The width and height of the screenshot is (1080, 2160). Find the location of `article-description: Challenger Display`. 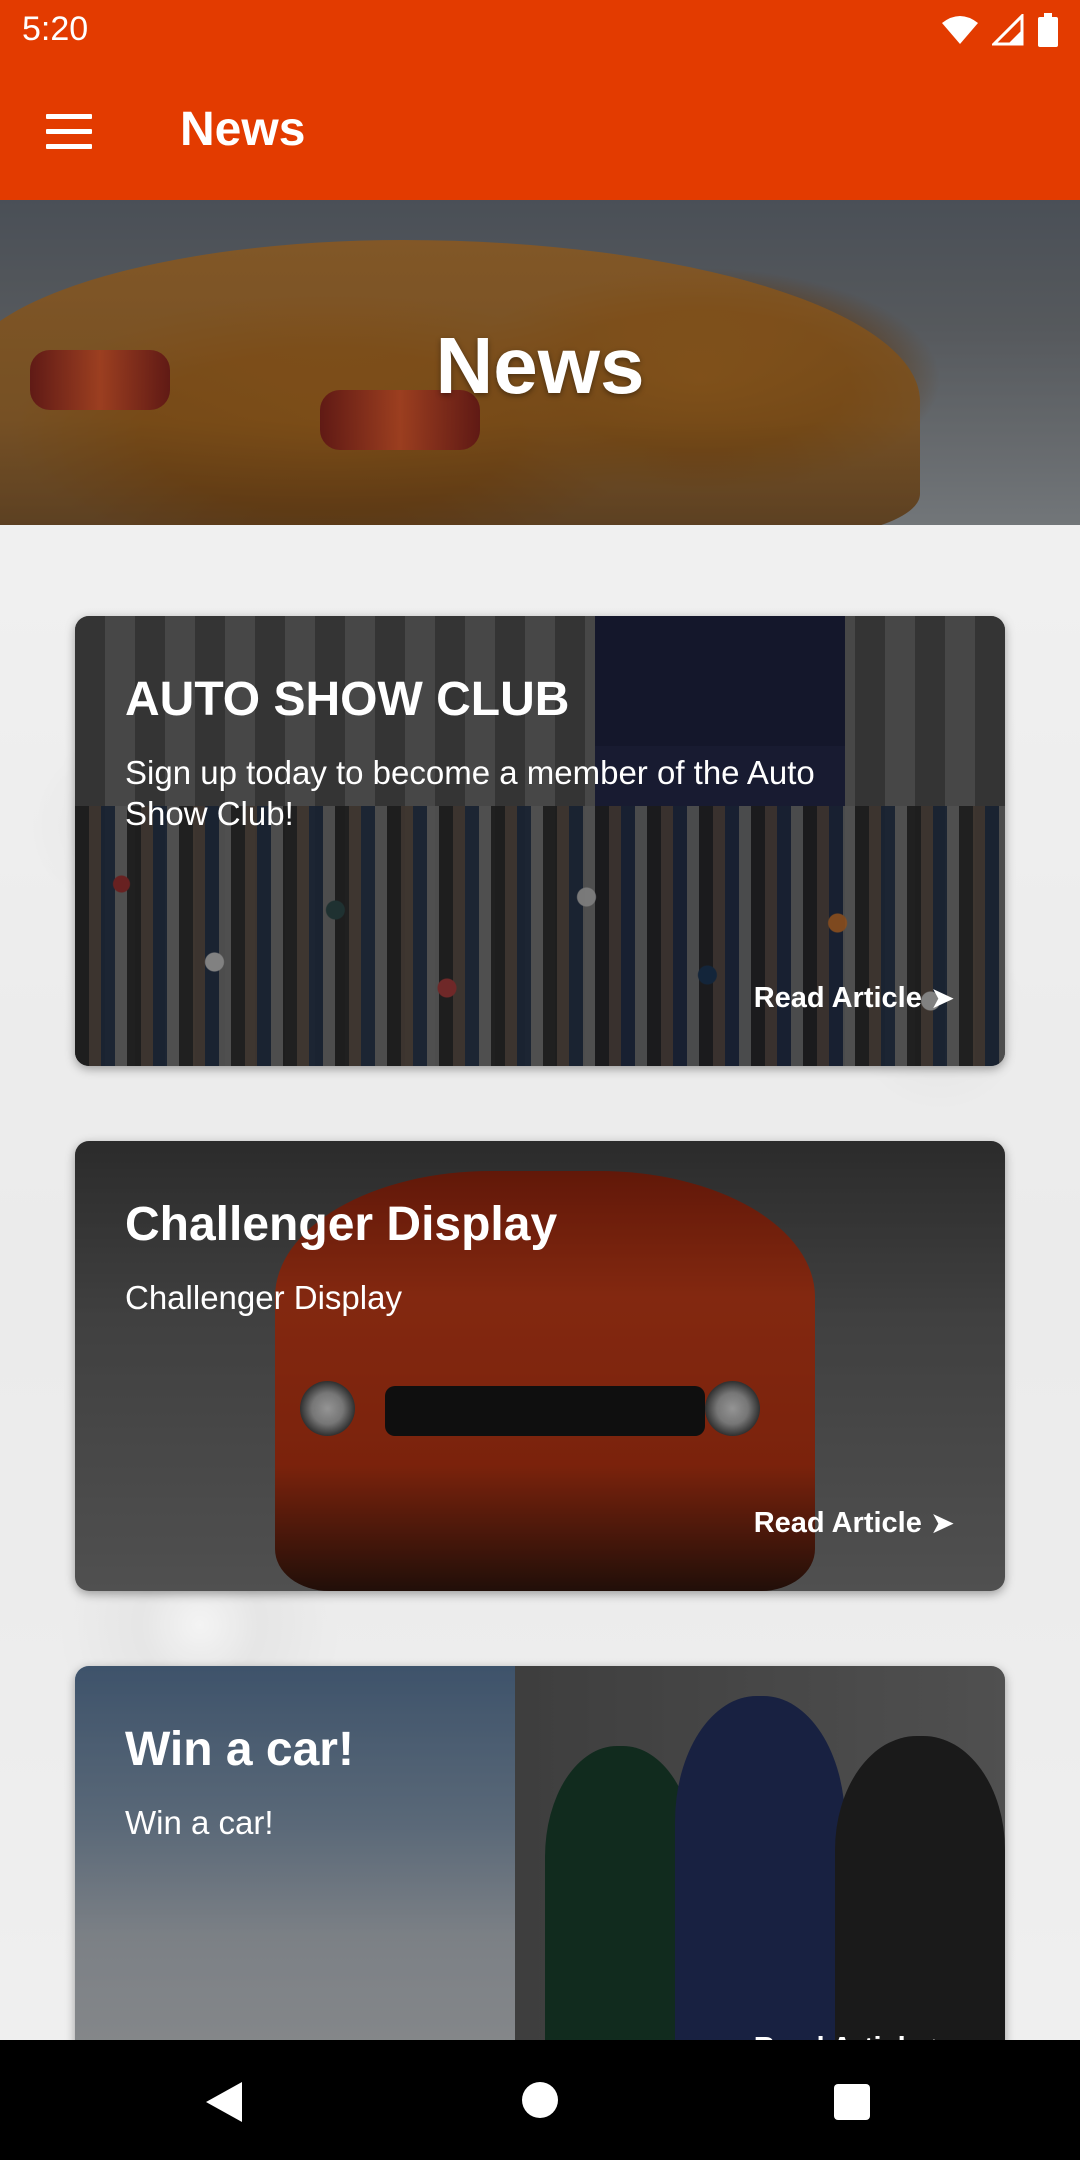

article-description: Challenger Display is located at coordinates (263, 1297).